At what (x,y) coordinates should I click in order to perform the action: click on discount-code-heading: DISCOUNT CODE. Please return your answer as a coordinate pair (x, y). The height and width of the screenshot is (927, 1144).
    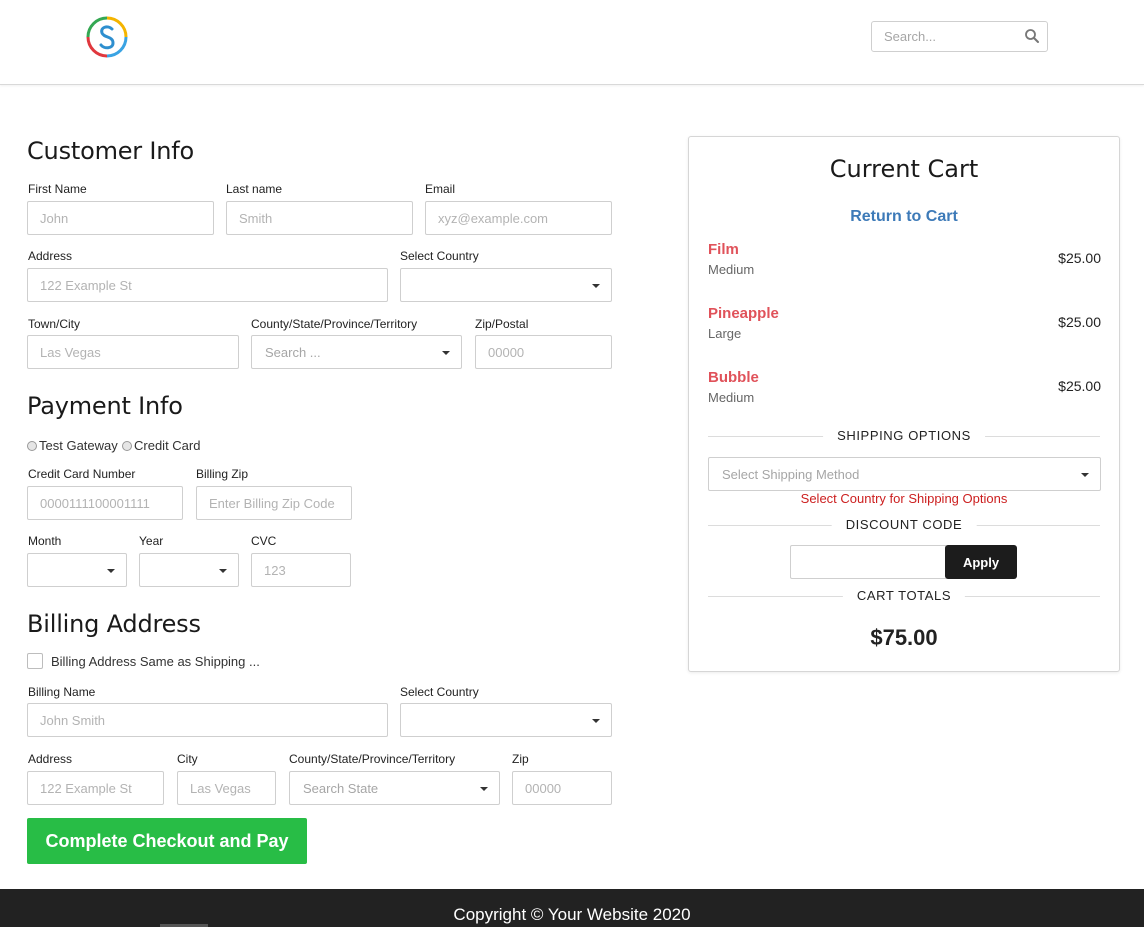
    Looking at the image, I should click on (904, 524).